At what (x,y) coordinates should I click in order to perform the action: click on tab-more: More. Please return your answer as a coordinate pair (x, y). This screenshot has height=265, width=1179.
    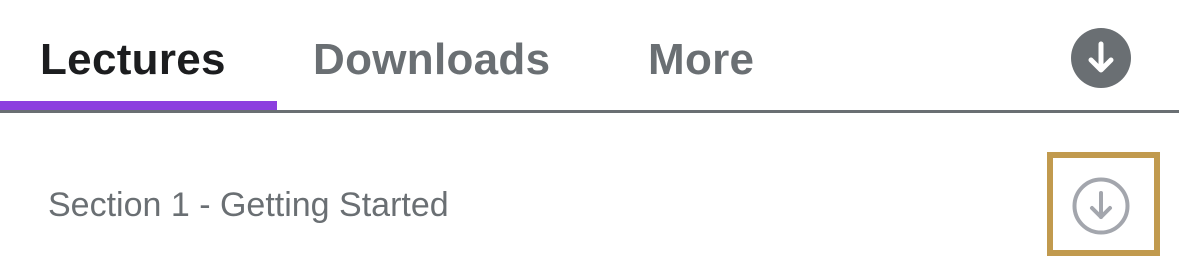
    Looking at the image, I should click on (701, 60).